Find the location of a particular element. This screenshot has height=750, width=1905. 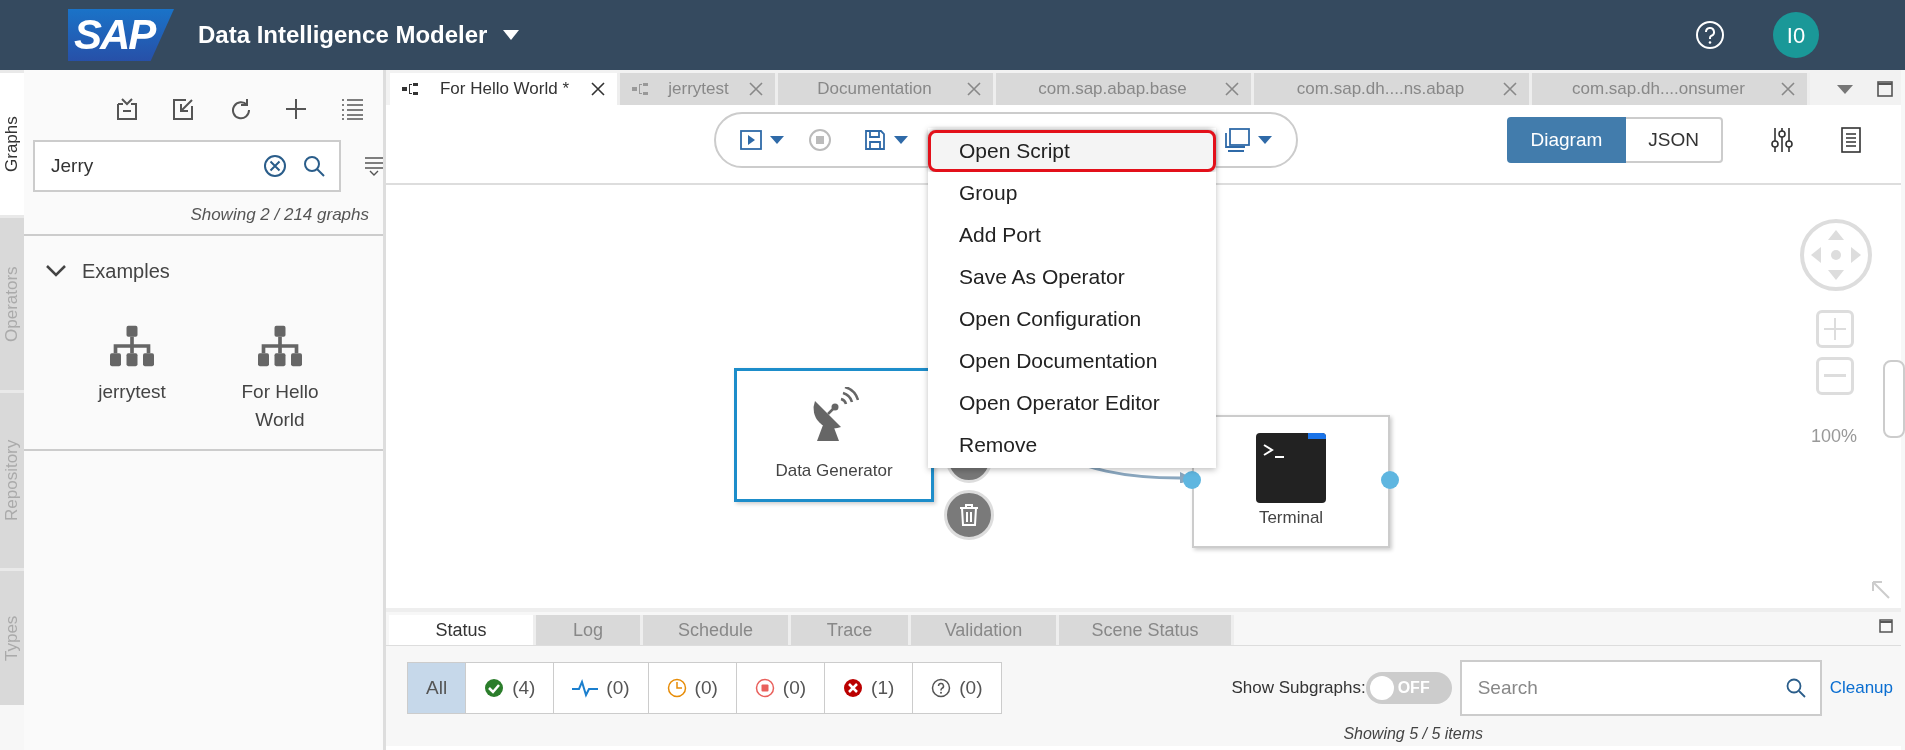

status-filter: (1) is located at coordinates (869, 688).